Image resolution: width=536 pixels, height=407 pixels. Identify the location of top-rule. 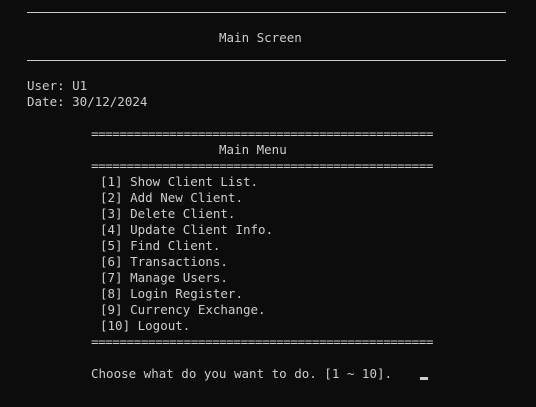
(266, 12).